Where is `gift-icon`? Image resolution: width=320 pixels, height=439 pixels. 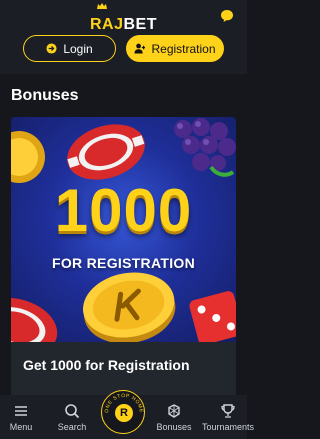
gift-icon is located at coordinates (174, 411).